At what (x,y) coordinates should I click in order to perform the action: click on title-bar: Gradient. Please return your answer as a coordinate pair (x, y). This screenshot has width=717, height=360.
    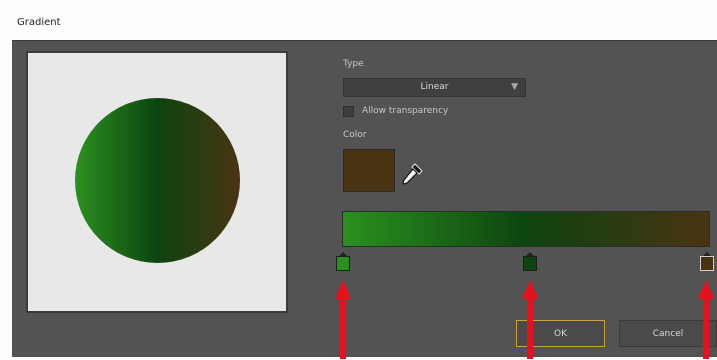
    Looking at the image, I should click on (358, 20).